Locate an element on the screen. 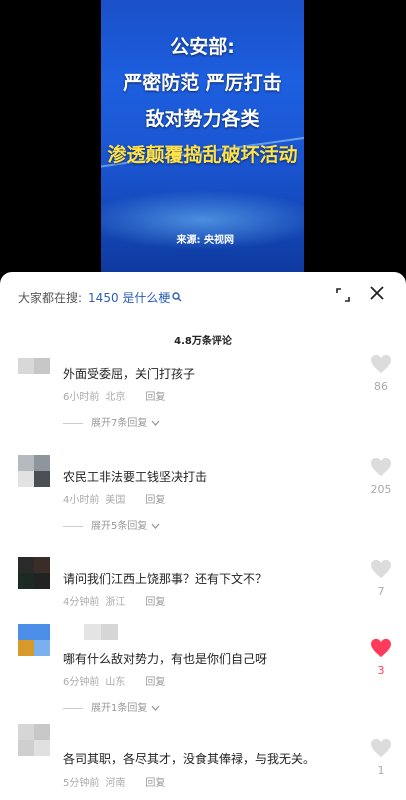 Image resolution: width=406 pixels, height=800 pixels. search-query: 1450 是什么梗 is located at coordinates (129, 298).